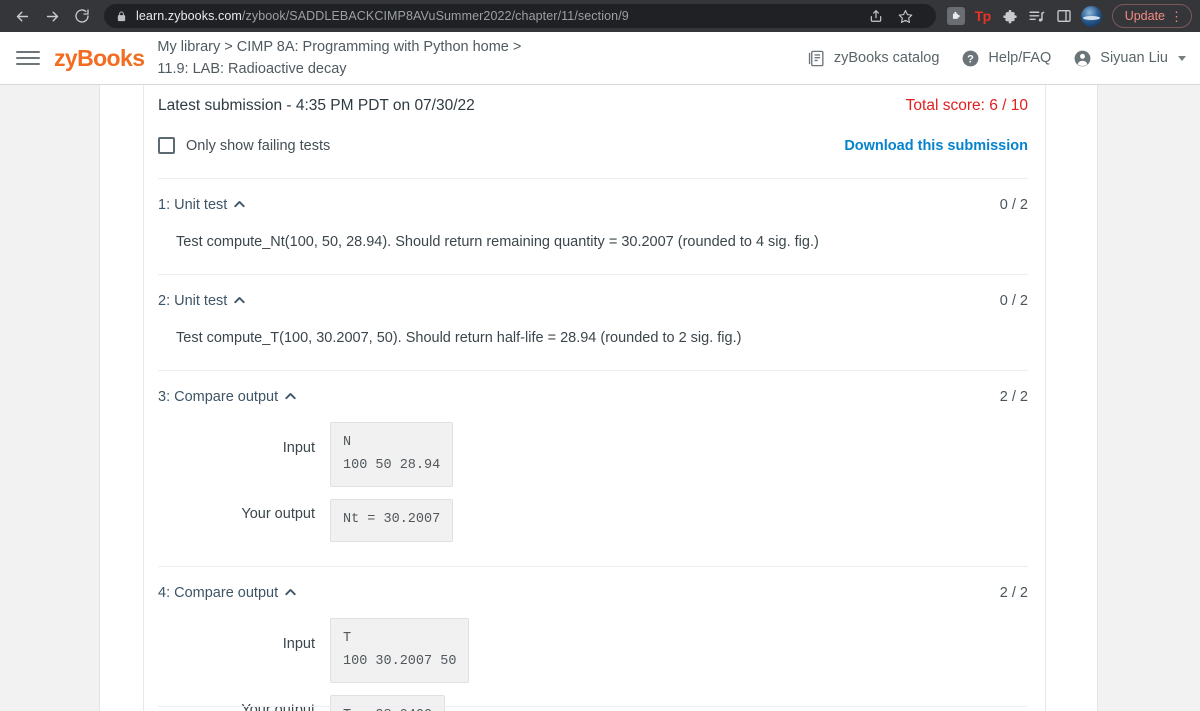 This screenshot has width=1200, height=711. Describe the element at coordinates (936, 146) in the screenshot. I see `download-submission-link: Download this submission` at that location.